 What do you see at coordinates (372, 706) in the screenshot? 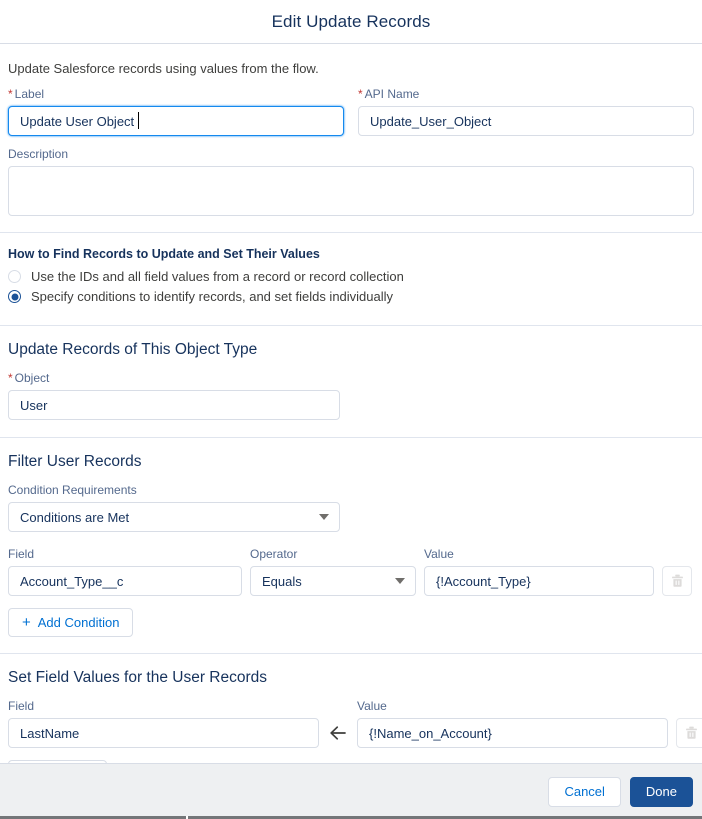
I see `assignment-value-header: Value` at bounding box center [372, 706].